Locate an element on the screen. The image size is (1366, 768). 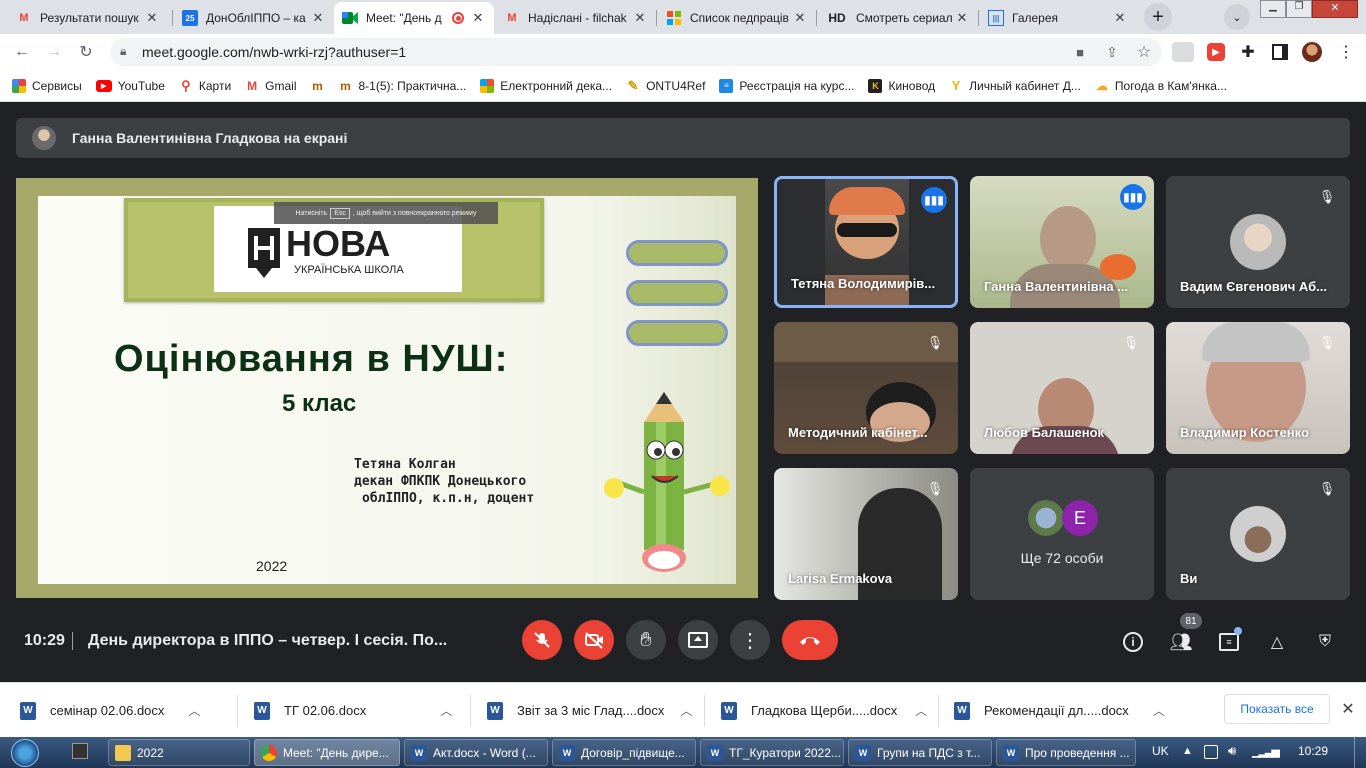
network-icon: ▁▂▃▅ is located at coordinates (1266, 751).